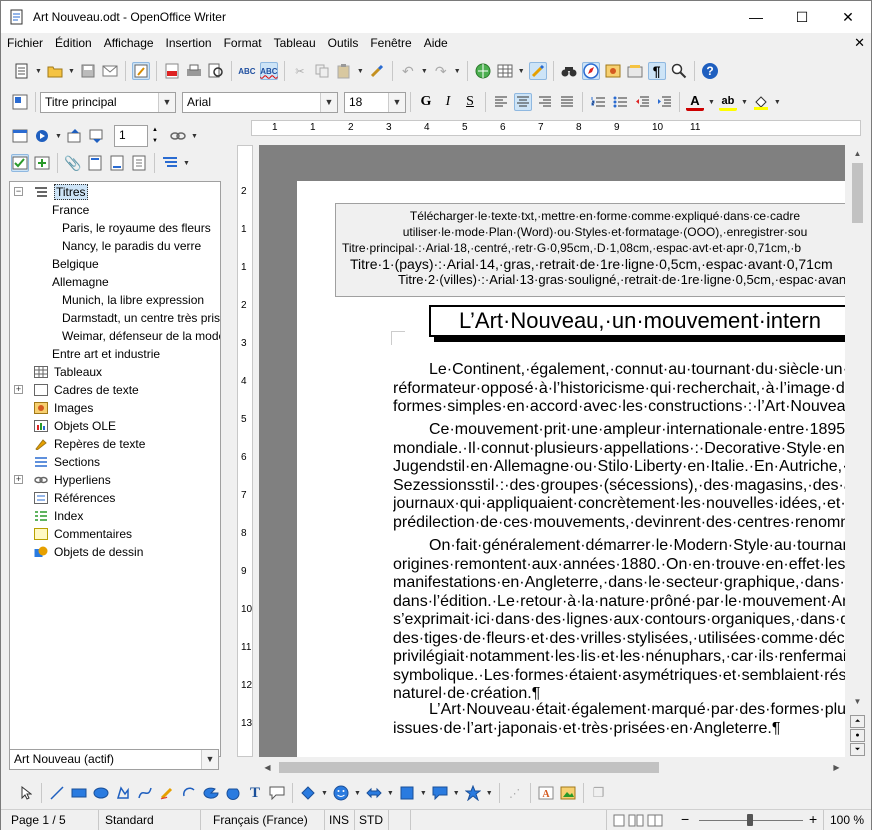  Describe the element at coordinates (598, 102) in the screenshot. I see `numbering-icon` at that location.